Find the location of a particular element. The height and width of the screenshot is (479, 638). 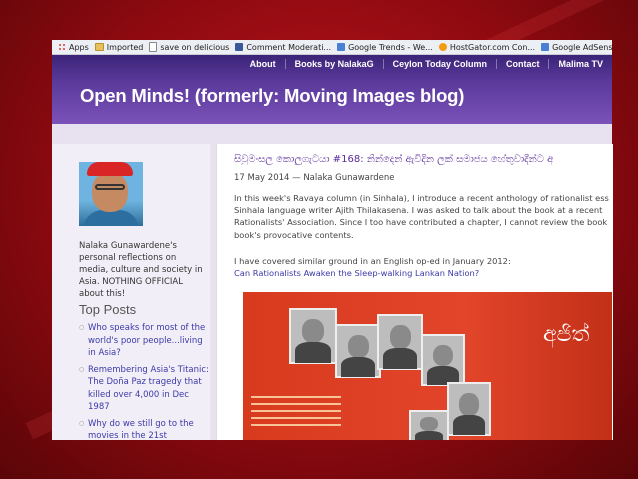

book-cover-title: අජිත් is located at coordinates (566, 334).